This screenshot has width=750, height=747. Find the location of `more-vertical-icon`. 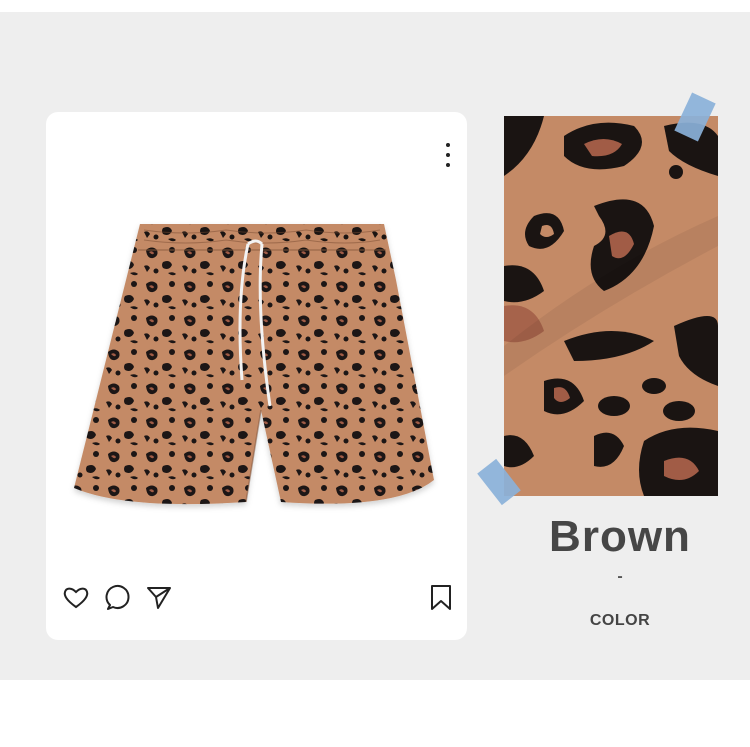

more-vertical-icon is located at coordinates (448, 156).